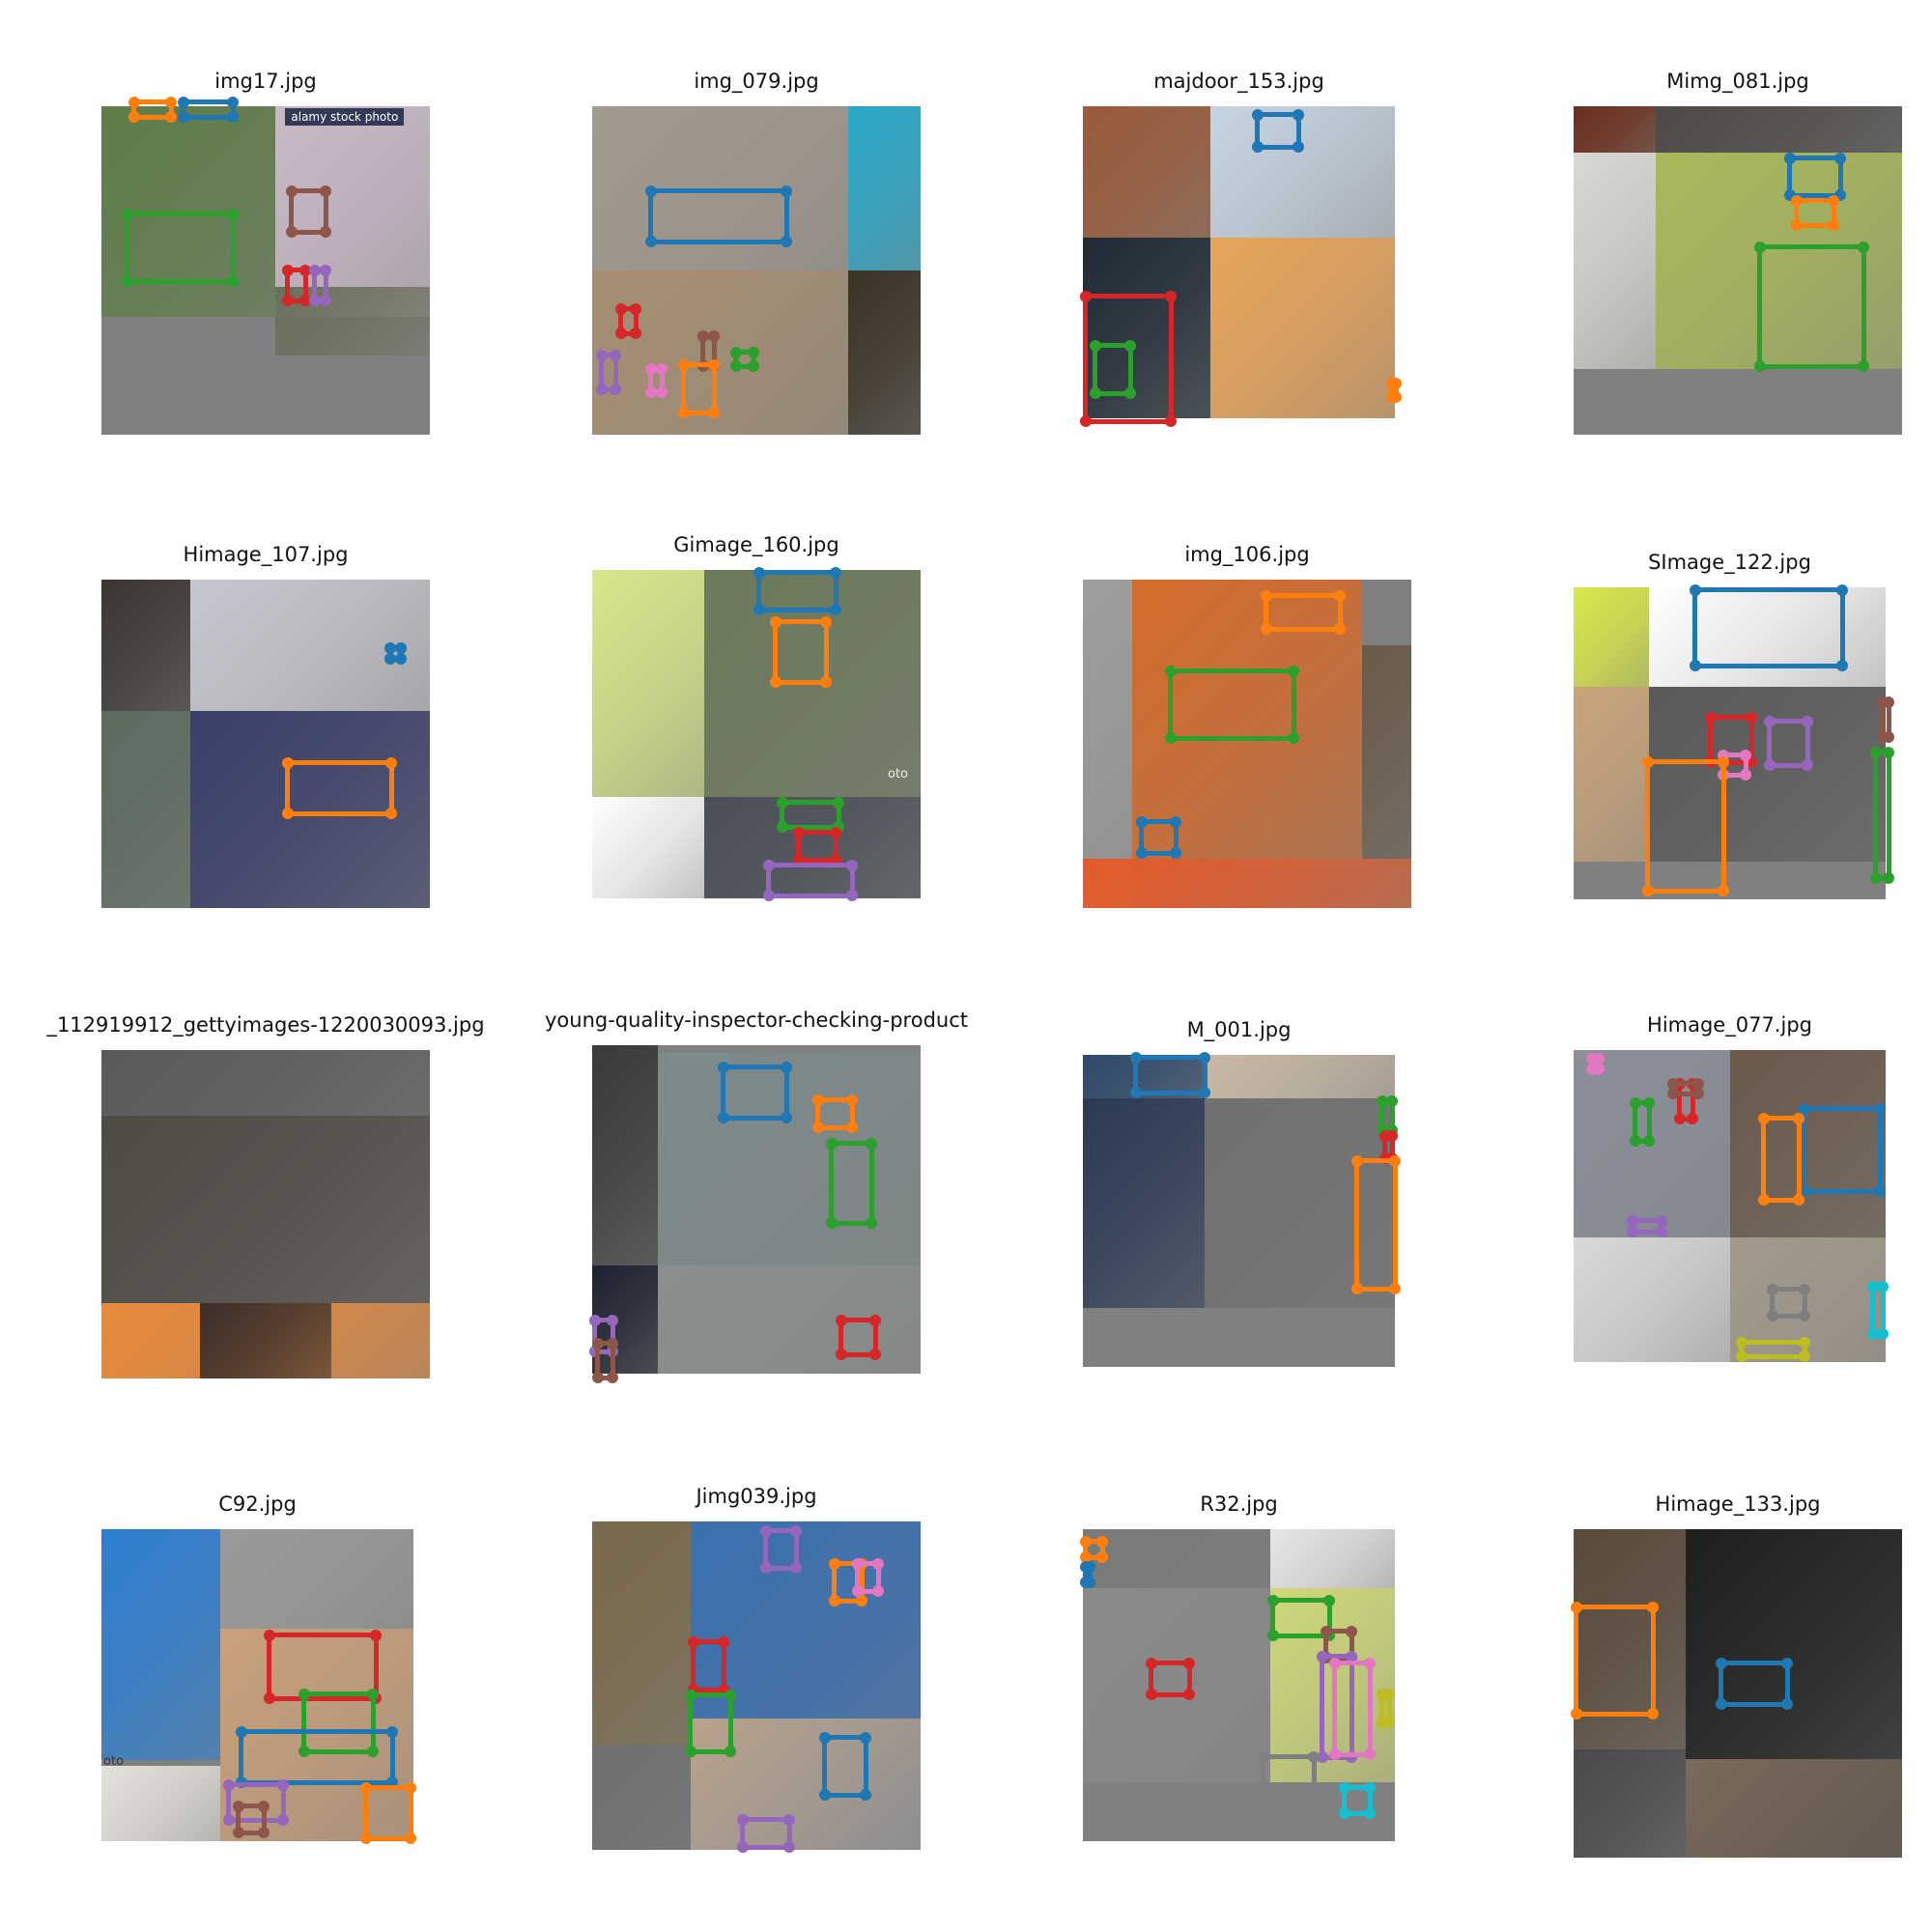 This screenshot has width=1932, height=1932. What do you see at coordinates (1737, 81) in the screenshot?
I see `tile-title: Mimg_081.jpg` at bounding box center [1737, 81].